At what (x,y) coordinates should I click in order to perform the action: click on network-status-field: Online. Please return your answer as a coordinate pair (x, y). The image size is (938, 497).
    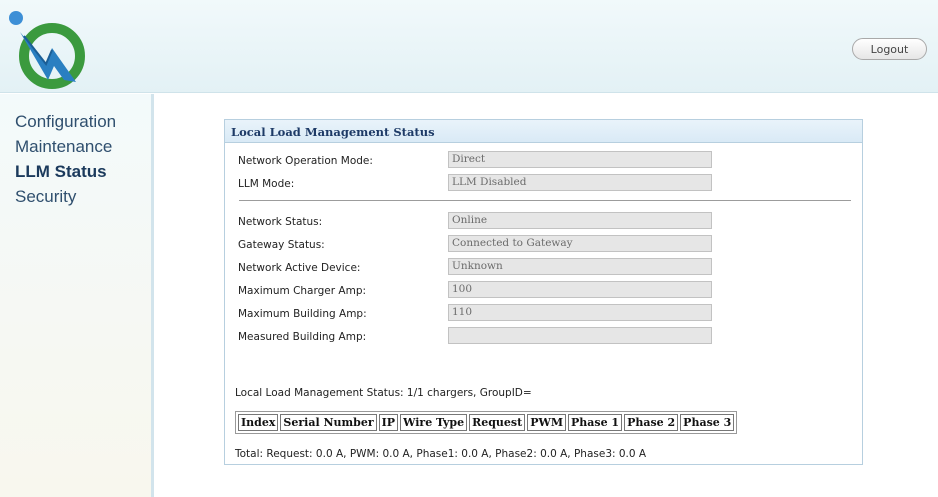
    Looking at the image, I should click on (580, 220).